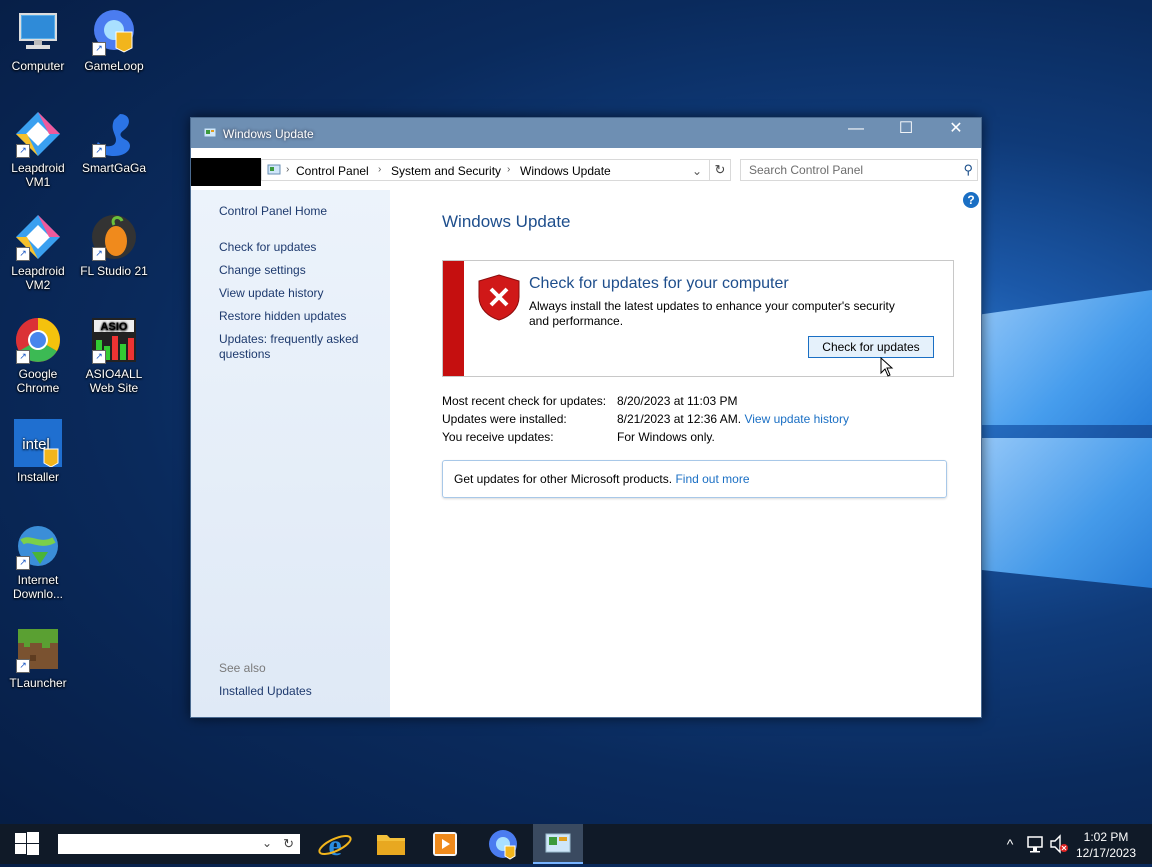 The image size is (1152, 867). I want to click on fl-studio-icon: ↗, so click(114, 237).